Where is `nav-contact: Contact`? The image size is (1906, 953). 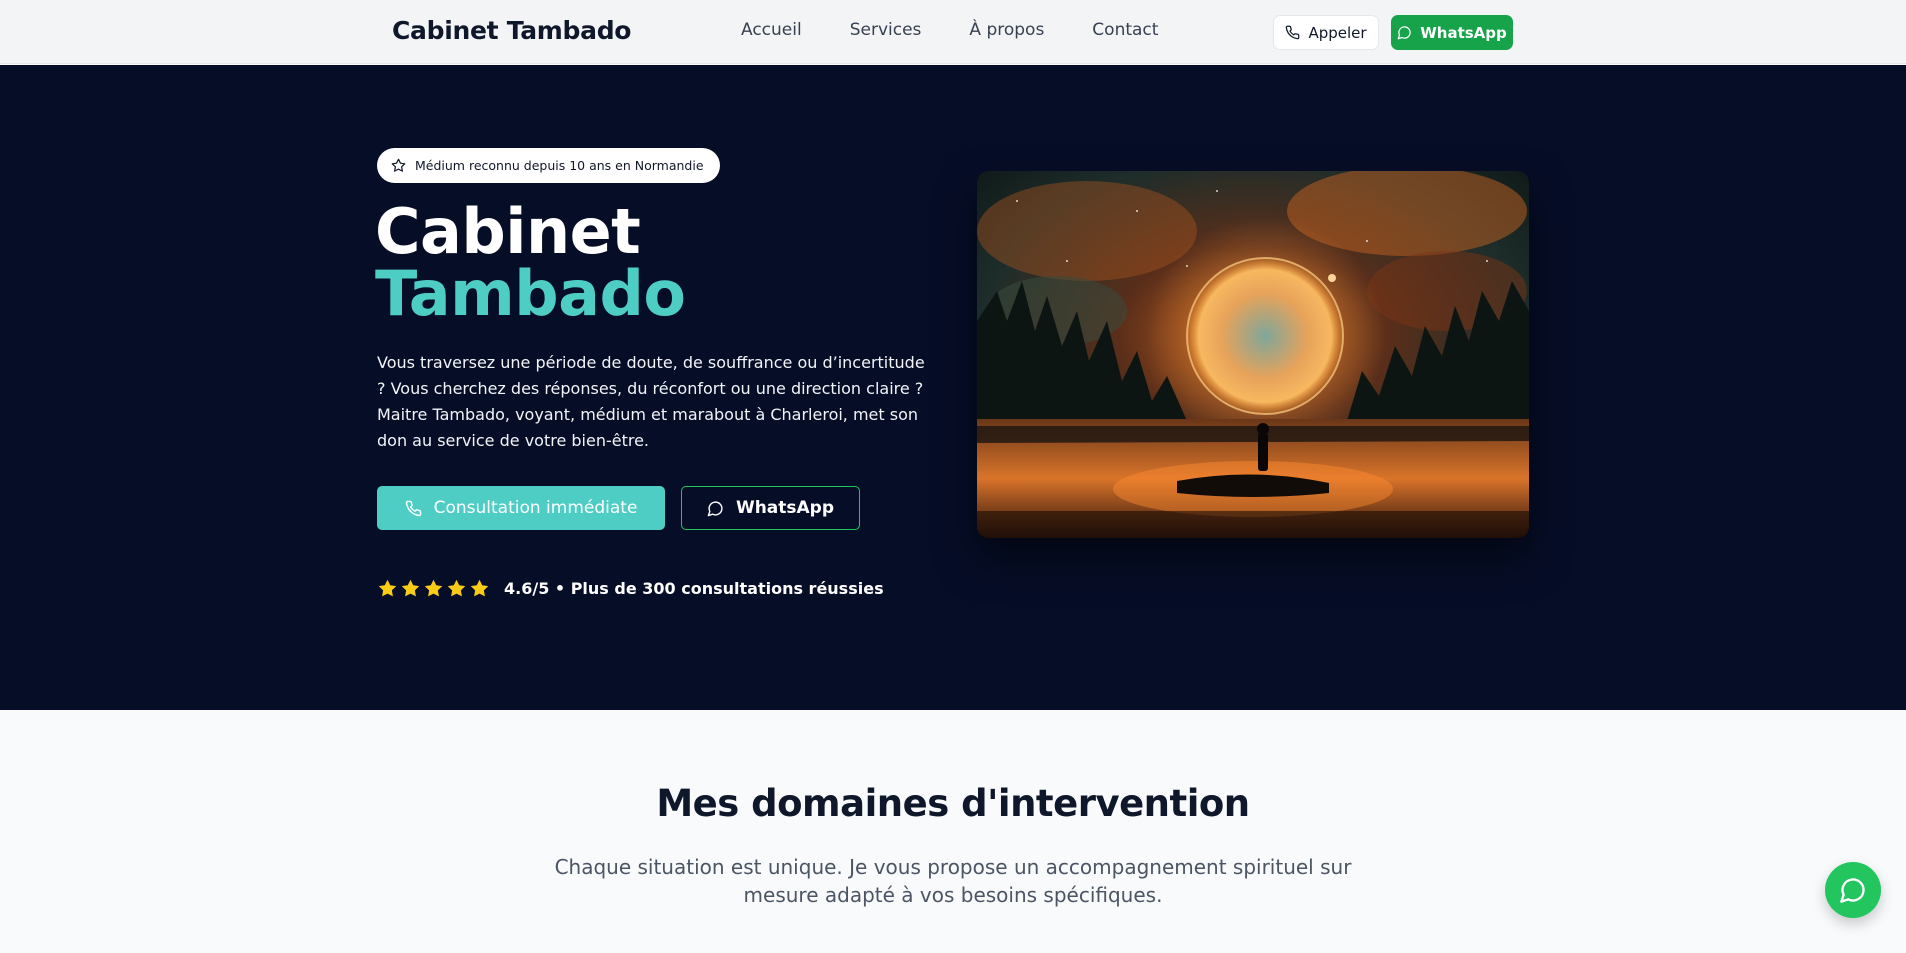
nav-contact: Contact is located at coordinates (1125, 30).